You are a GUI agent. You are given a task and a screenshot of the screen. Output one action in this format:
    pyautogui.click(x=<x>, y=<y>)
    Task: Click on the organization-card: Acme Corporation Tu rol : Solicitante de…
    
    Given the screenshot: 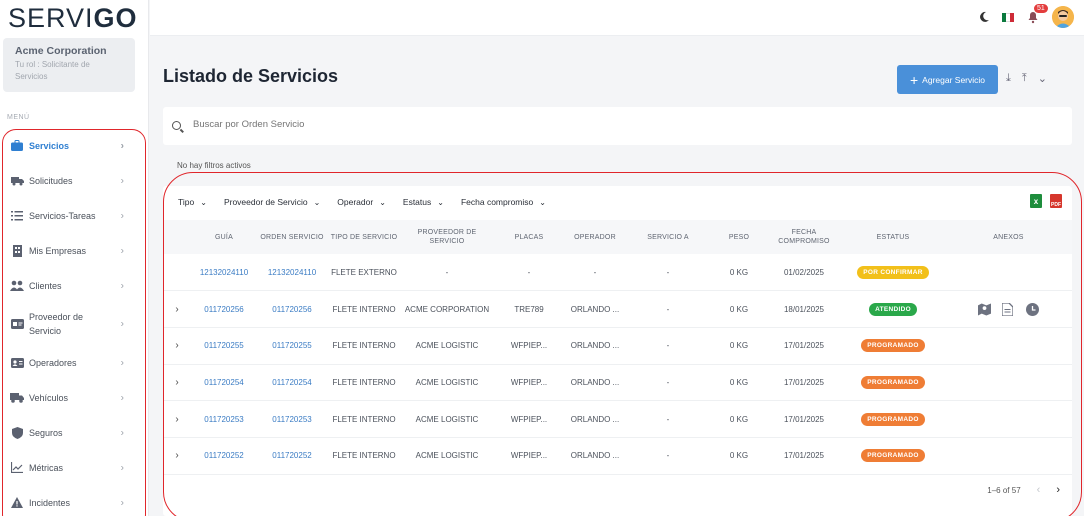 What is the action you would take?
    pyautogui.click(x=69, y=65)
    